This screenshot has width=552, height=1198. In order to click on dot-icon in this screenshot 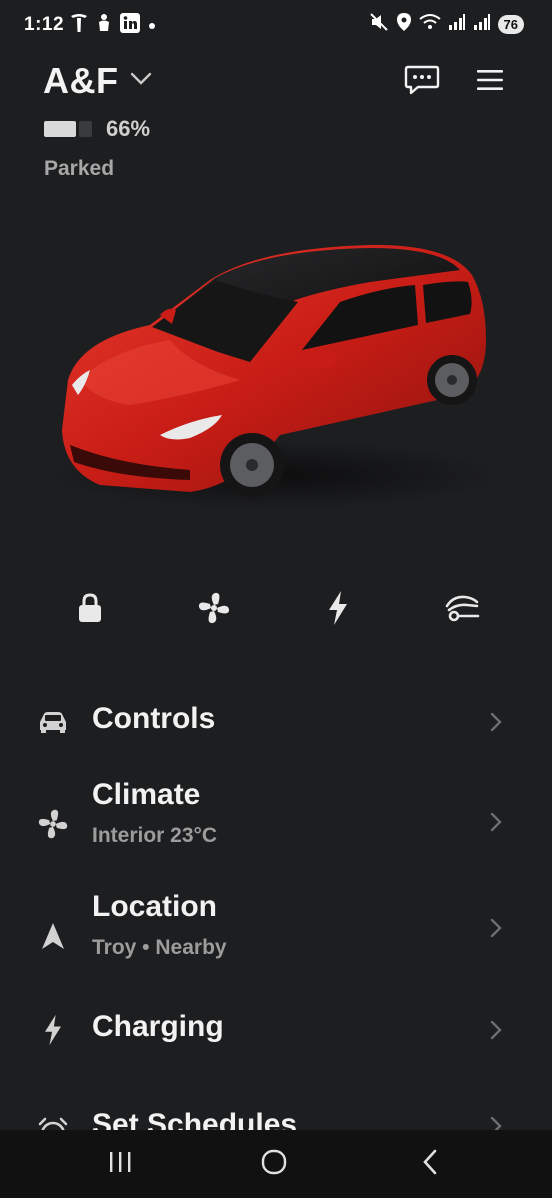, I will do `click(152, 26)`.